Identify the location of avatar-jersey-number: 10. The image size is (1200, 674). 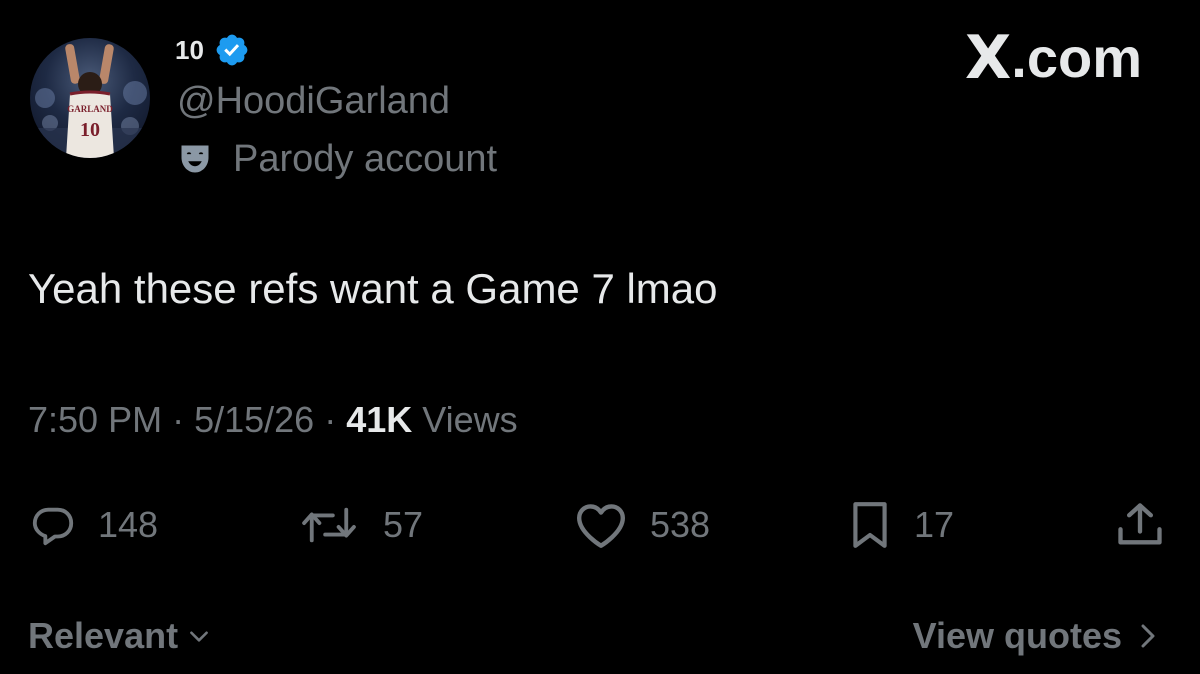
(90, 130).